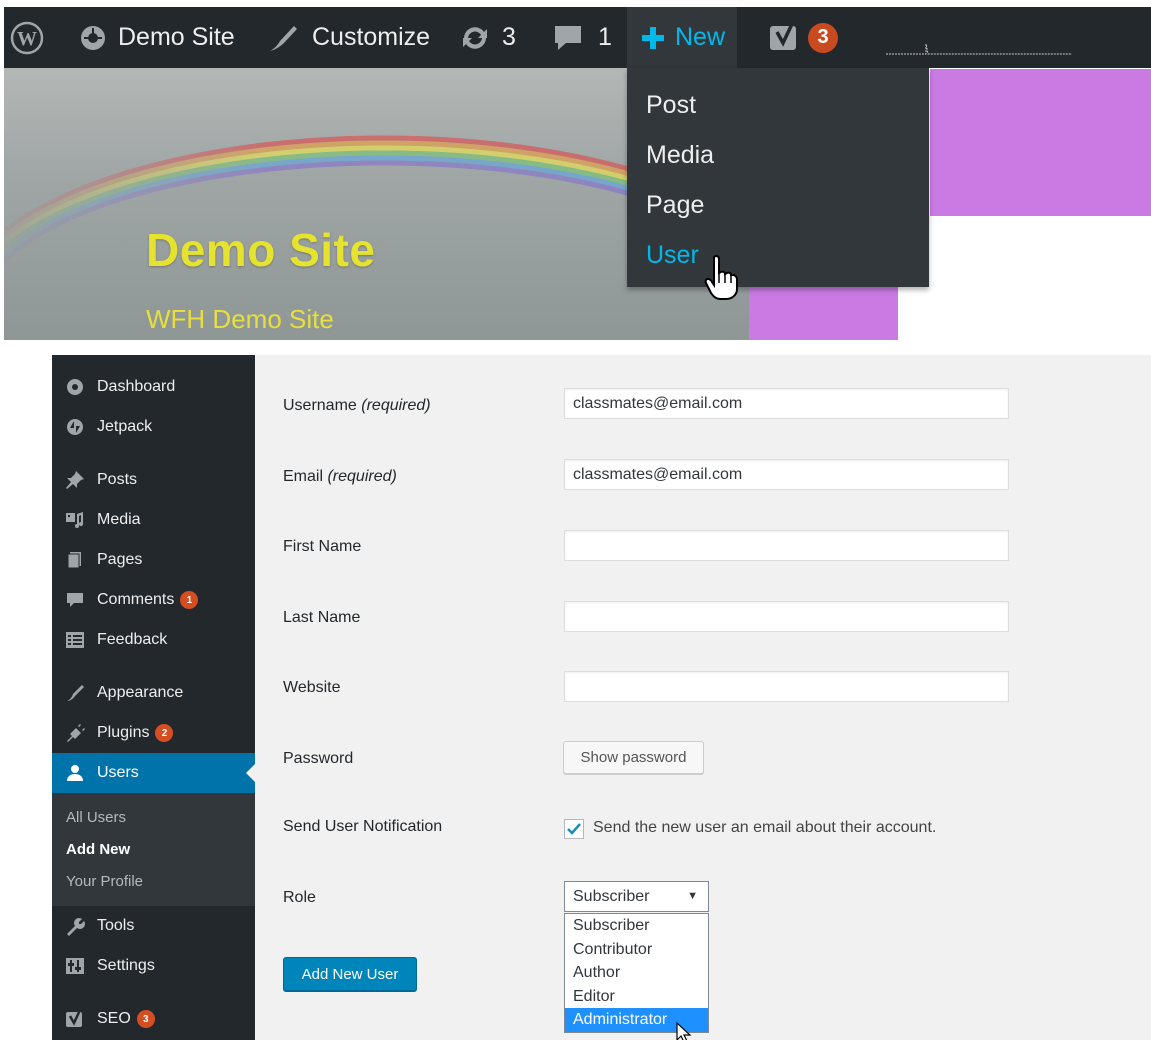 The image size is (1151, 1040). I want to click on sidebar-item-label: Dashboard, so click(136, 386).